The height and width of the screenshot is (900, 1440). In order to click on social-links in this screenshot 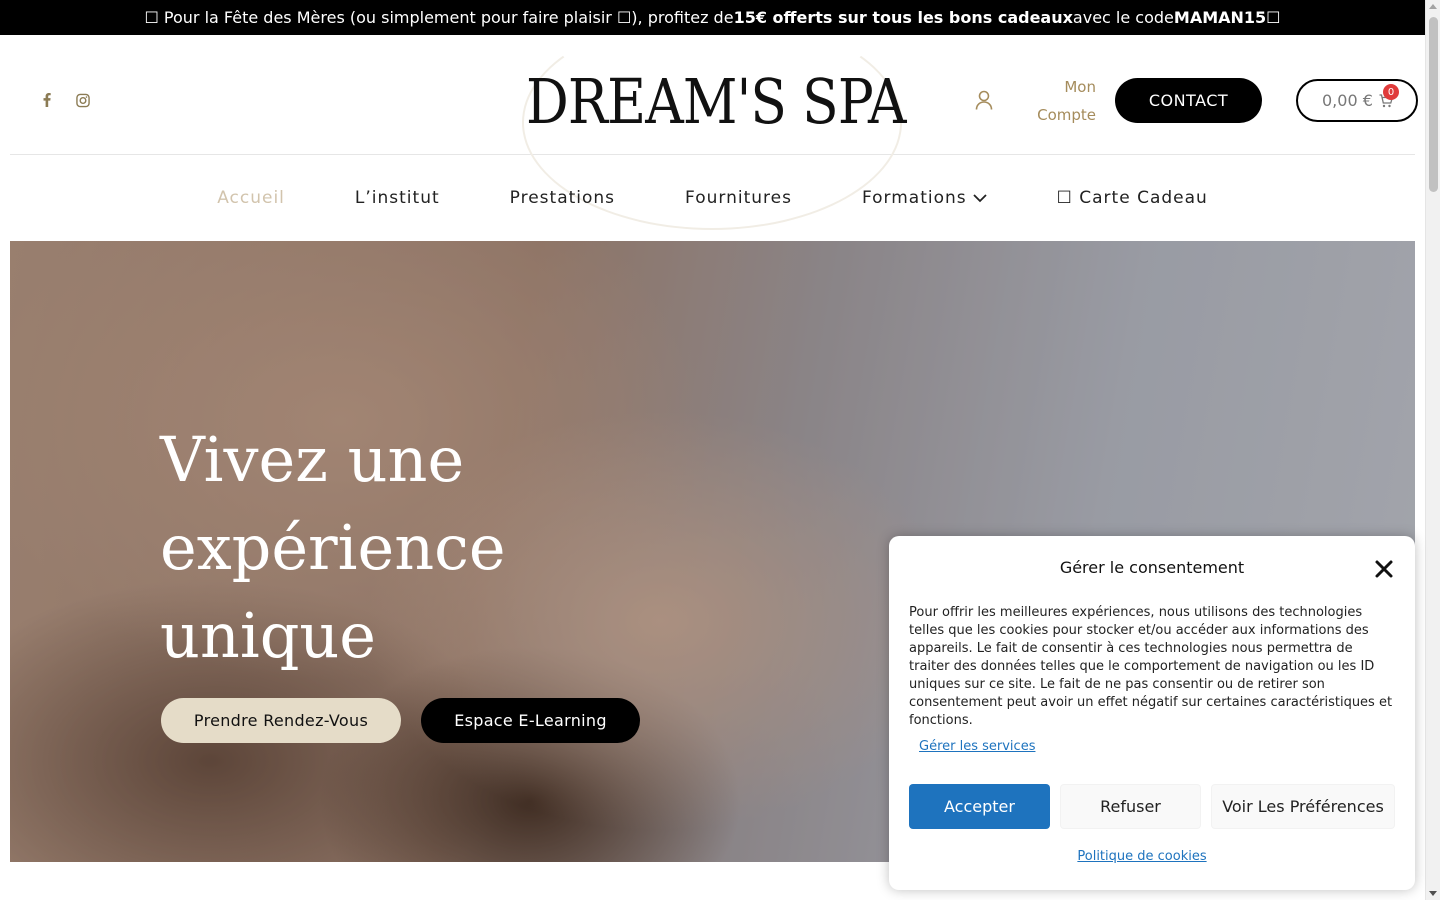, I will do `click(65, 100)`.